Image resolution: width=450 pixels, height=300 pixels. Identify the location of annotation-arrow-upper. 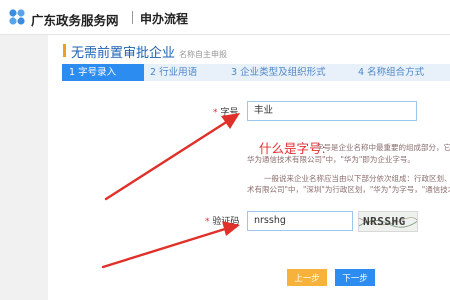
(172, 157).